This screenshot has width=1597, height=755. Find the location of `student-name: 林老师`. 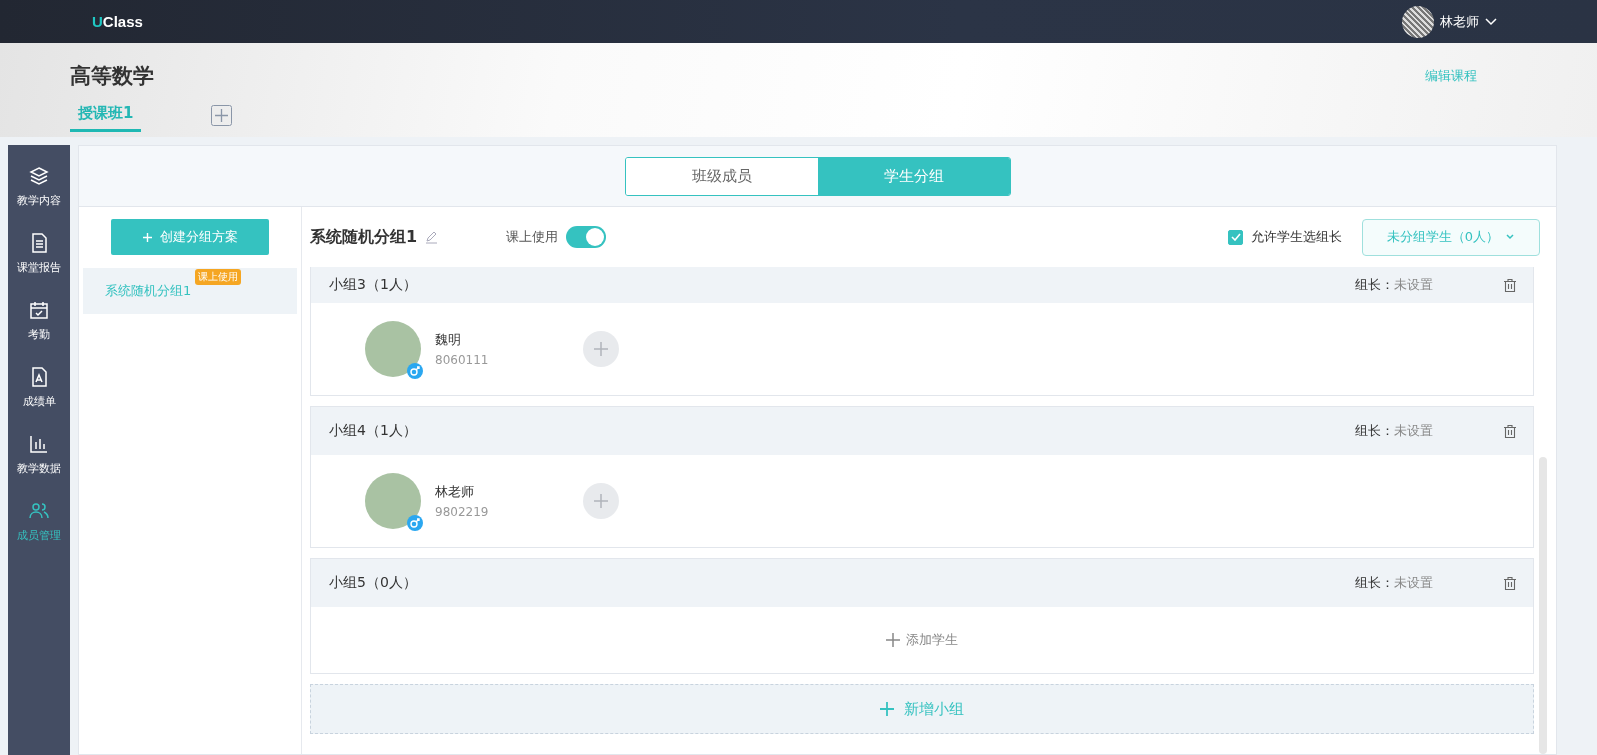

student-name: 林老师 is located at coordinates (455, 492).